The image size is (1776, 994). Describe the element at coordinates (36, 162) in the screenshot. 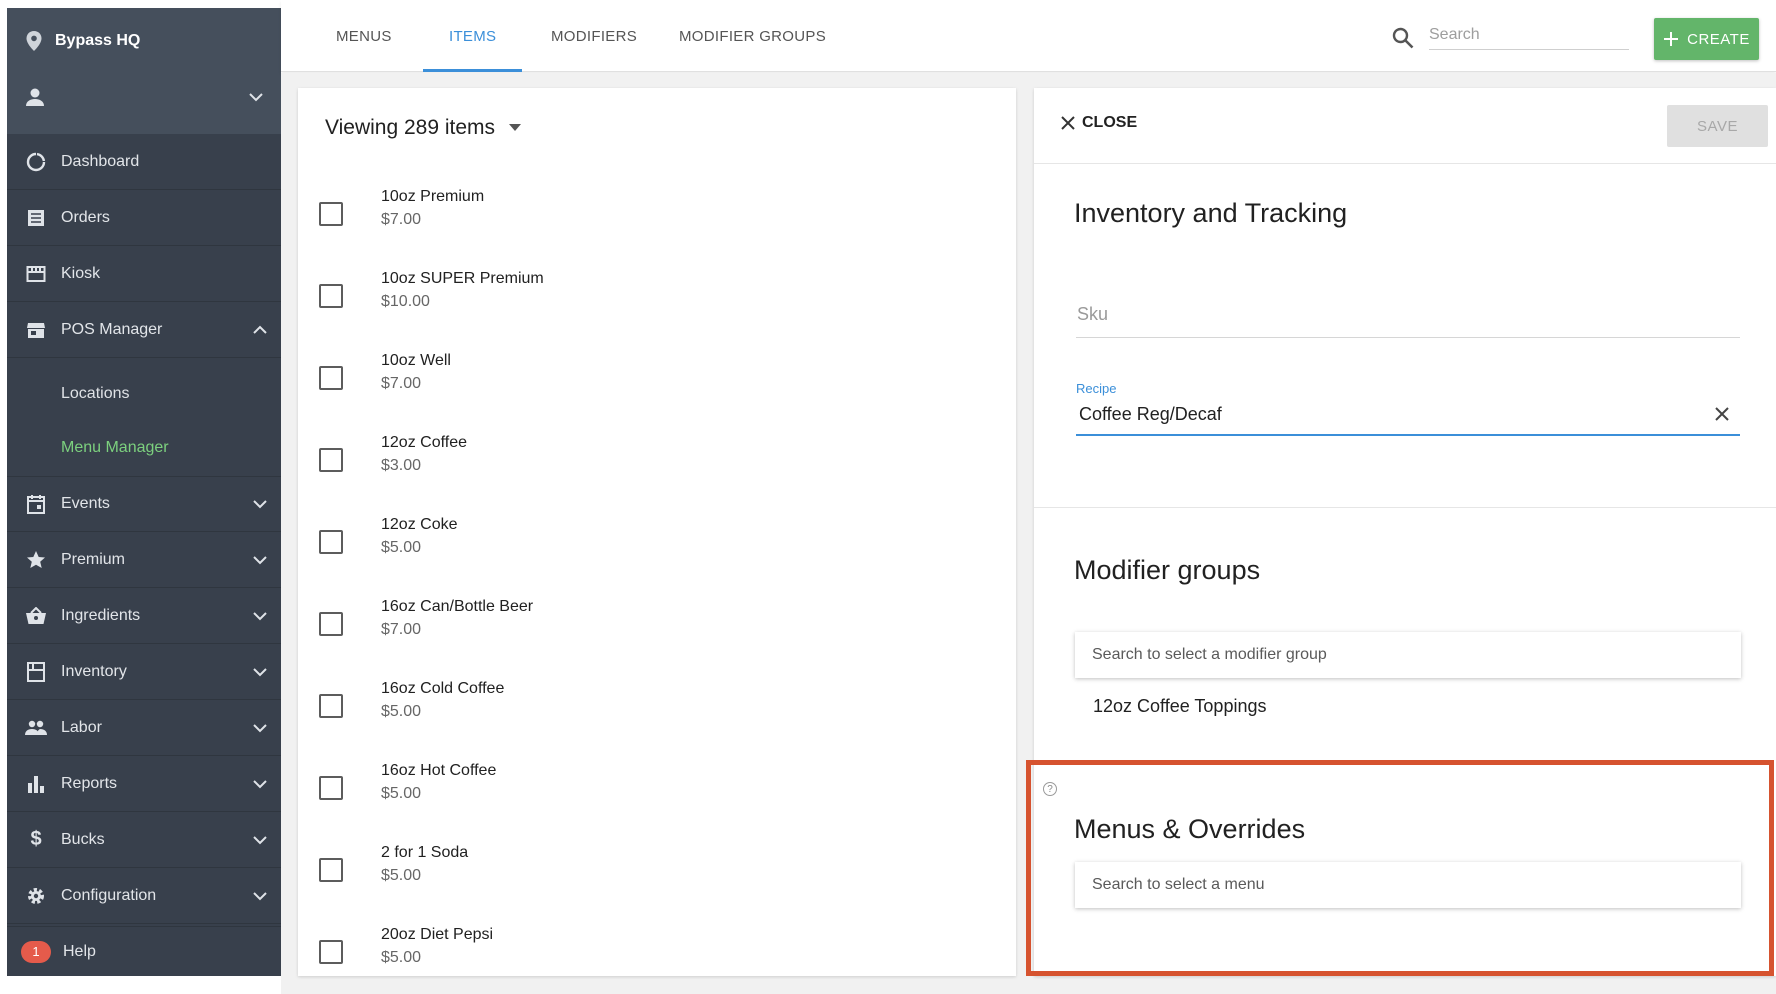

I see `dashboard-icon` at that location.